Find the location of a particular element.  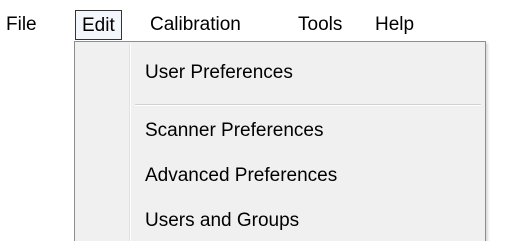

menu-item-label: Advanced Preferences is located at coordinates (241, 175).